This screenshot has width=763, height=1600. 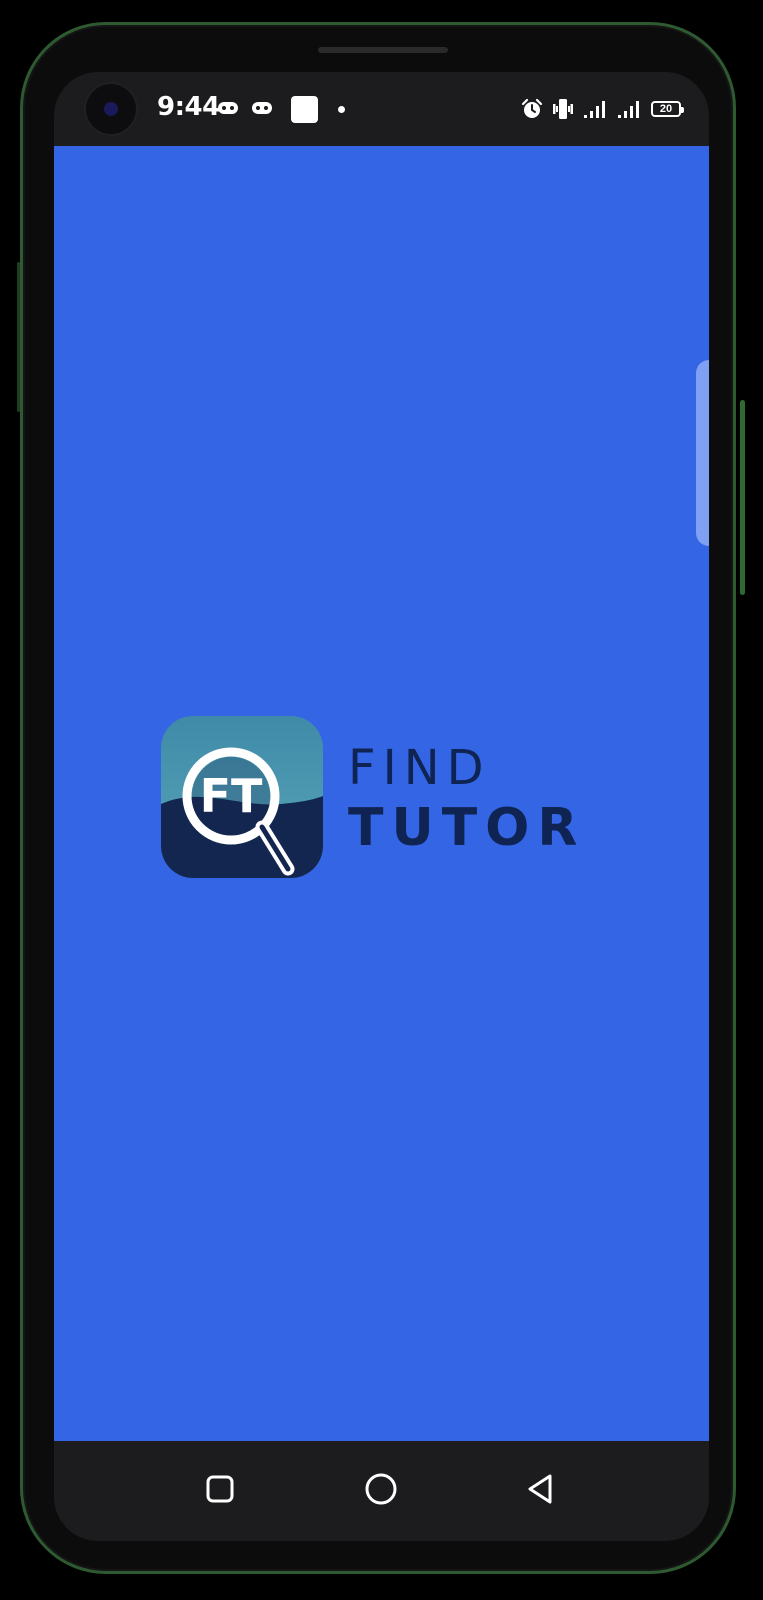 I want to click on status-bar: 9:44 20, so click(x=381, y=109).